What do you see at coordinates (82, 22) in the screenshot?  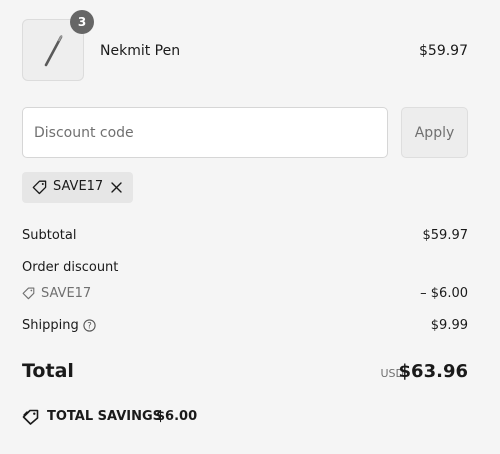 I see `quantity-badge: 3` at bounding box center [82, 22].